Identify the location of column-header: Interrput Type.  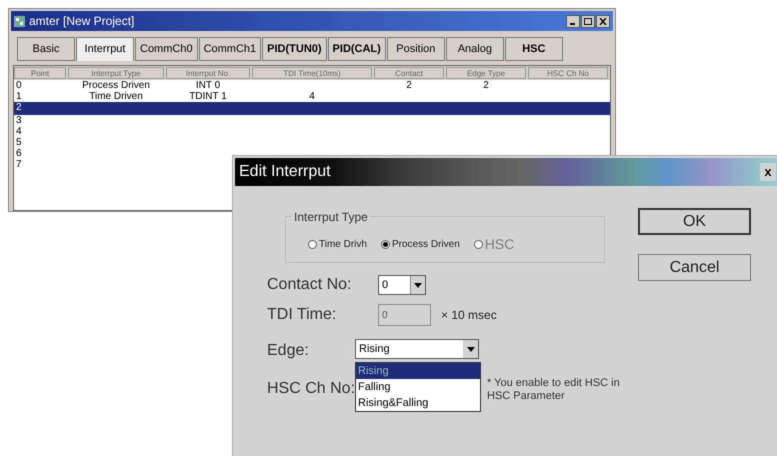
(116, 73).